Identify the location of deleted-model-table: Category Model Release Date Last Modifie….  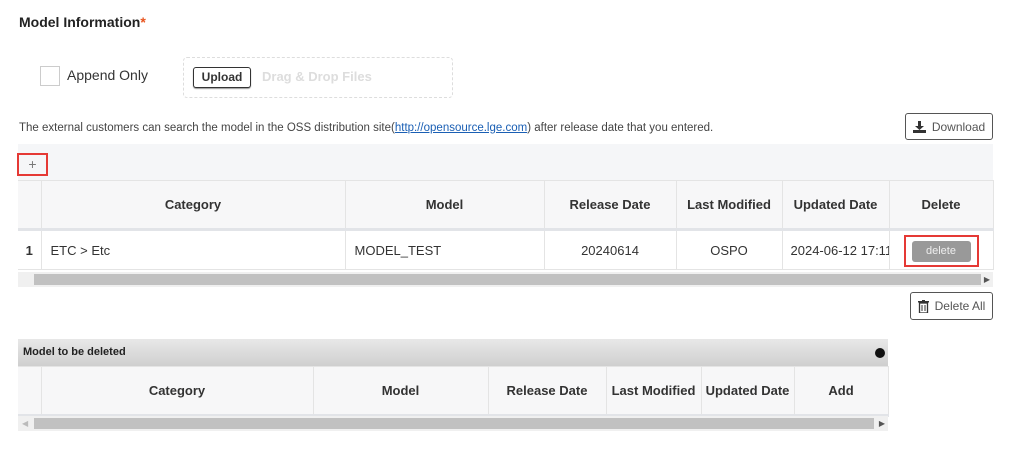
(453, 391).